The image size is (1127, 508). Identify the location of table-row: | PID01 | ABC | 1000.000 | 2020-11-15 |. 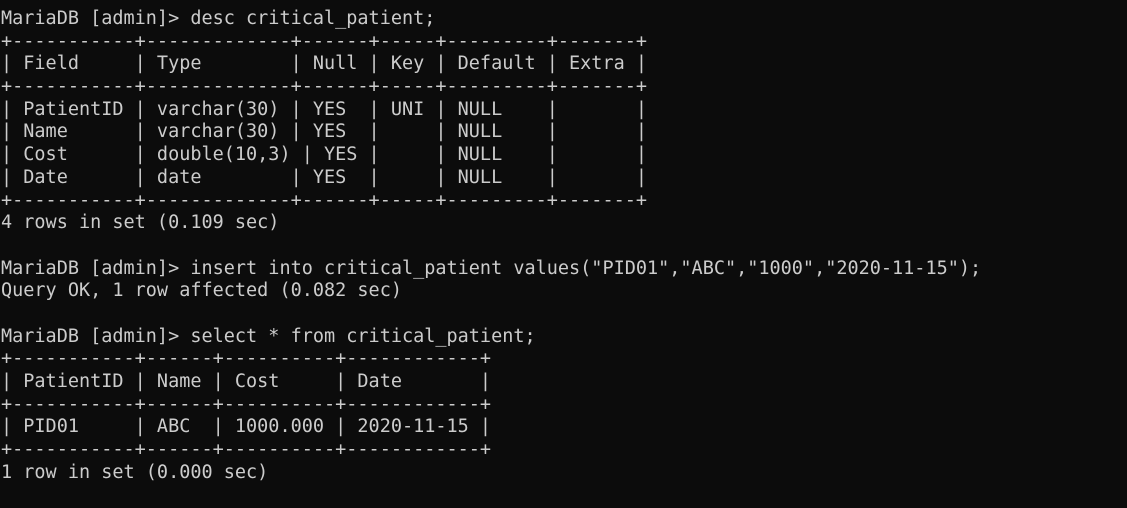
(246, 427).